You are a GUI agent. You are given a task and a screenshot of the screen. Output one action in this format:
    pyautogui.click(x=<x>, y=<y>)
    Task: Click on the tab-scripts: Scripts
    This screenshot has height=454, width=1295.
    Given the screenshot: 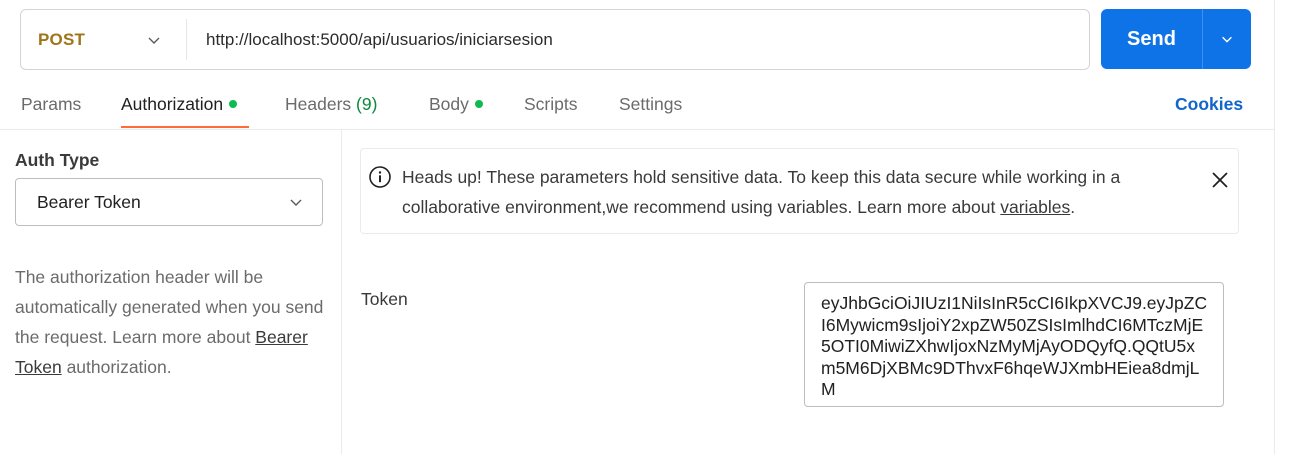 What is the action you would take?
    pyautogui.click(x=550, y=104)
    